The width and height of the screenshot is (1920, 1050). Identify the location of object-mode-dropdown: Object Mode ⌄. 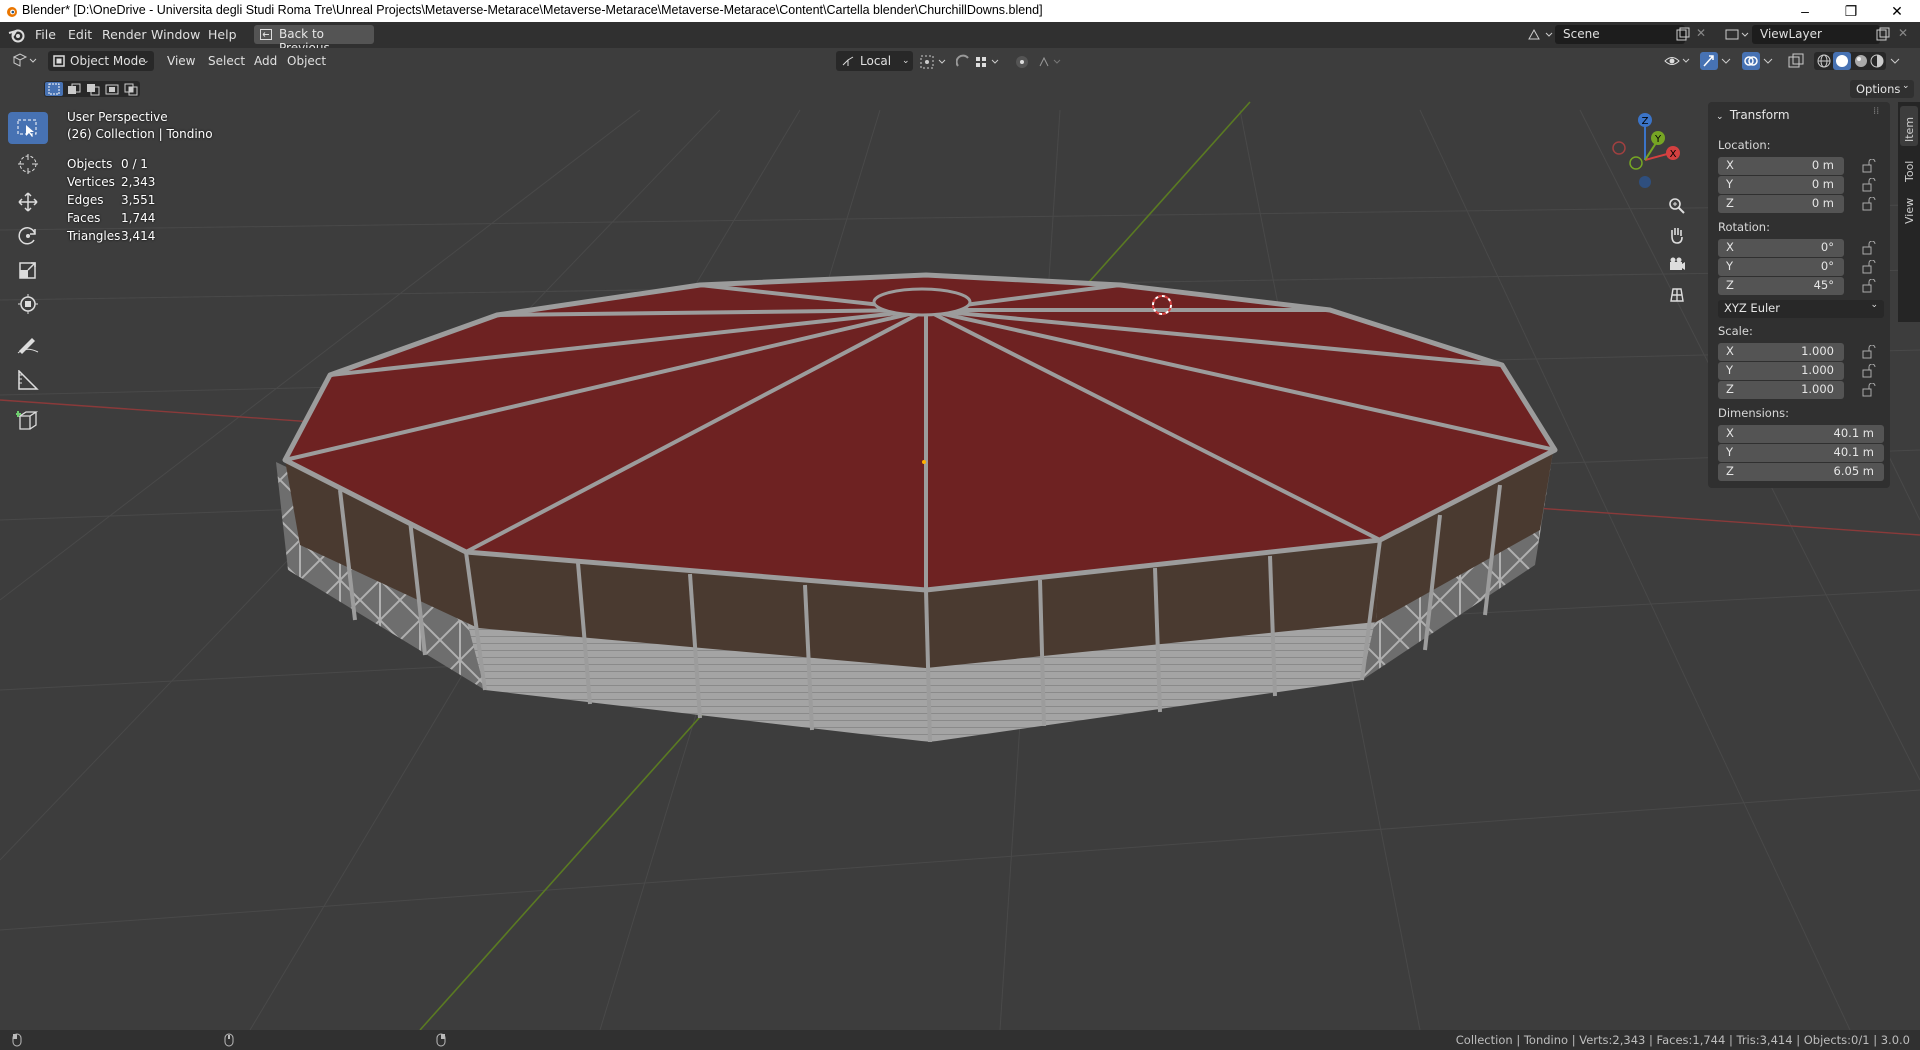
(101, 61).